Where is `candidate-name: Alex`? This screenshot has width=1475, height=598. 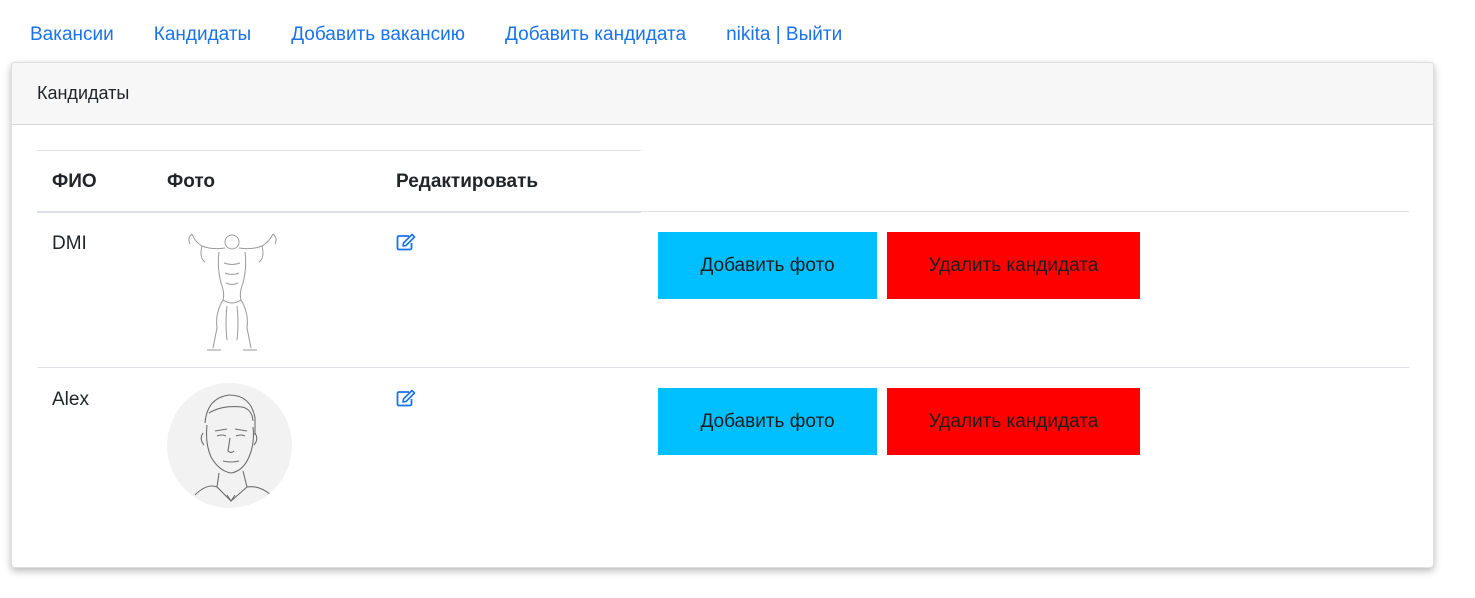 candidate-name: Alex is located at coordinates (70, 399).